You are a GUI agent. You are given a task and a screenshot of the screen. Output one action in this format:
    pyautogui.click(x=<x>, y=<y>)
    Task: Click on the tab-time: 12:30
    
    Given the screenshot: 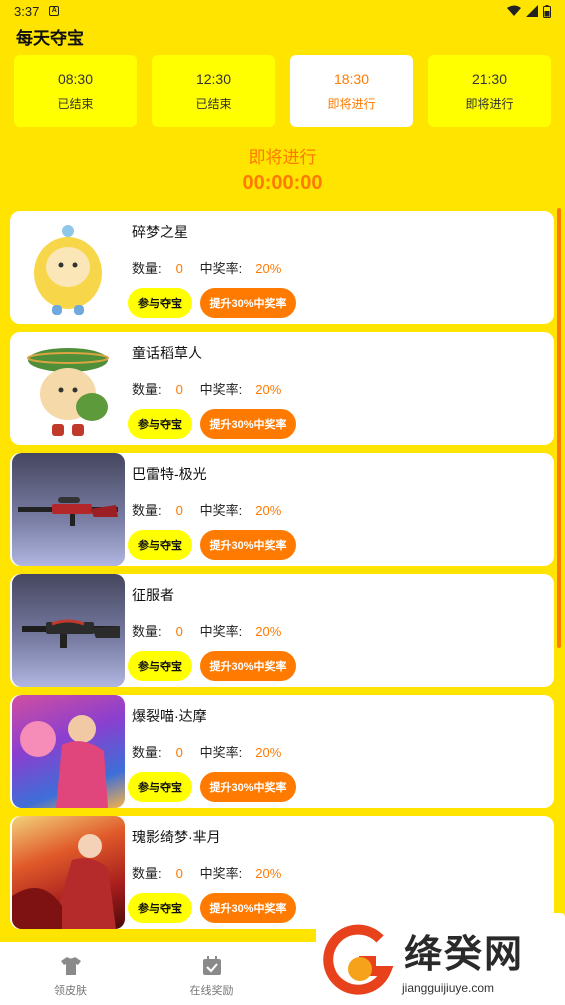 What is the action you would take?
    pyautogui.click(x=213, y=78)
    